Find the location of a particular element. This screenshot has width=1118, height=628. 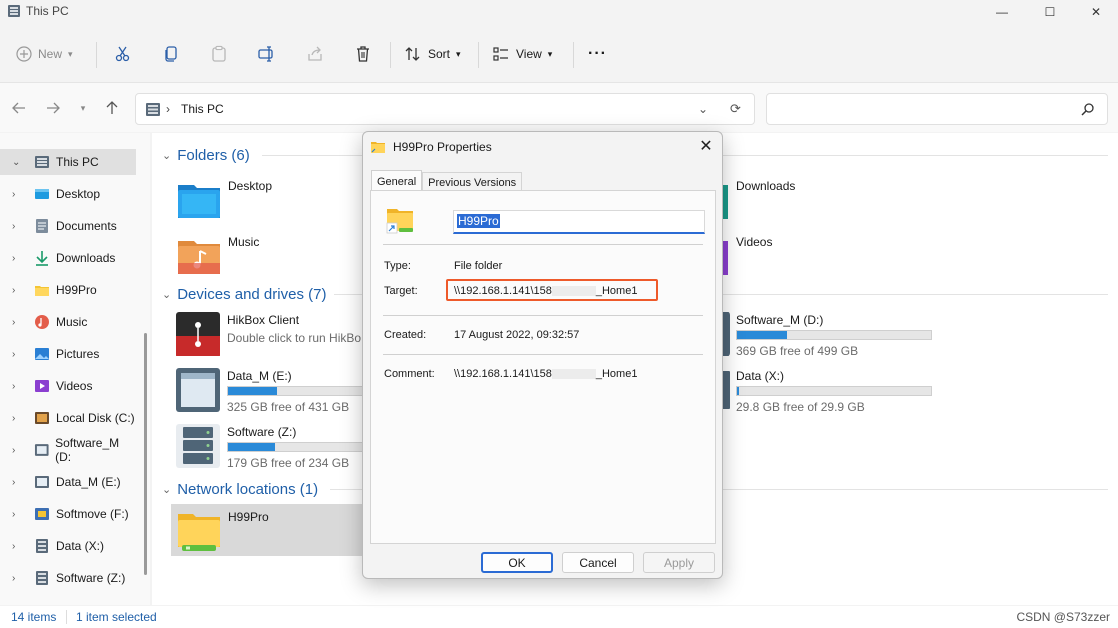

group-header-folders: ⌄ Folders (6) is located at coordinates (206, 155).